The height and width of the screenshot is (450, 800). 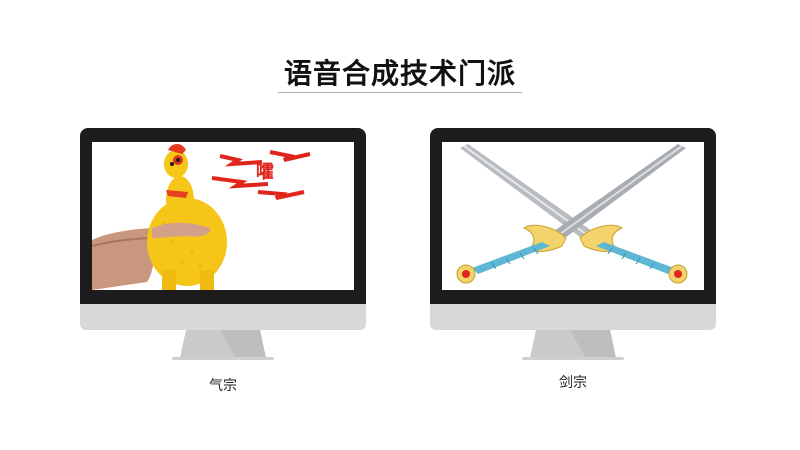 I want to click on shout-text: 嚯, so click(x=265, y=172).